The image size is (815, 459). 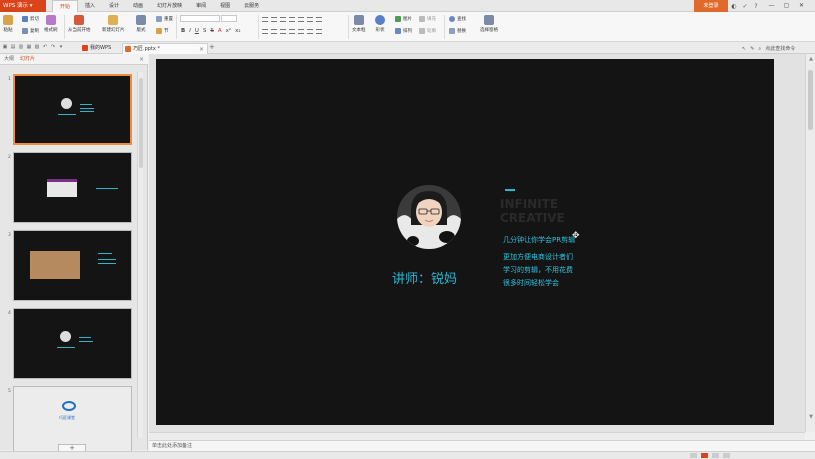 I want to click on tab-outline: 大纲, so click(x=9, y=59).